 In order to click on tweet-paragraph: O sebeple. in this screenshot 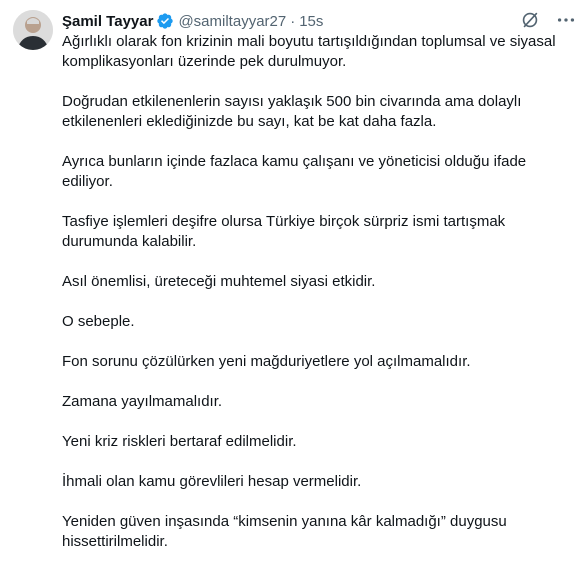, I will do `click(98, 321)`.